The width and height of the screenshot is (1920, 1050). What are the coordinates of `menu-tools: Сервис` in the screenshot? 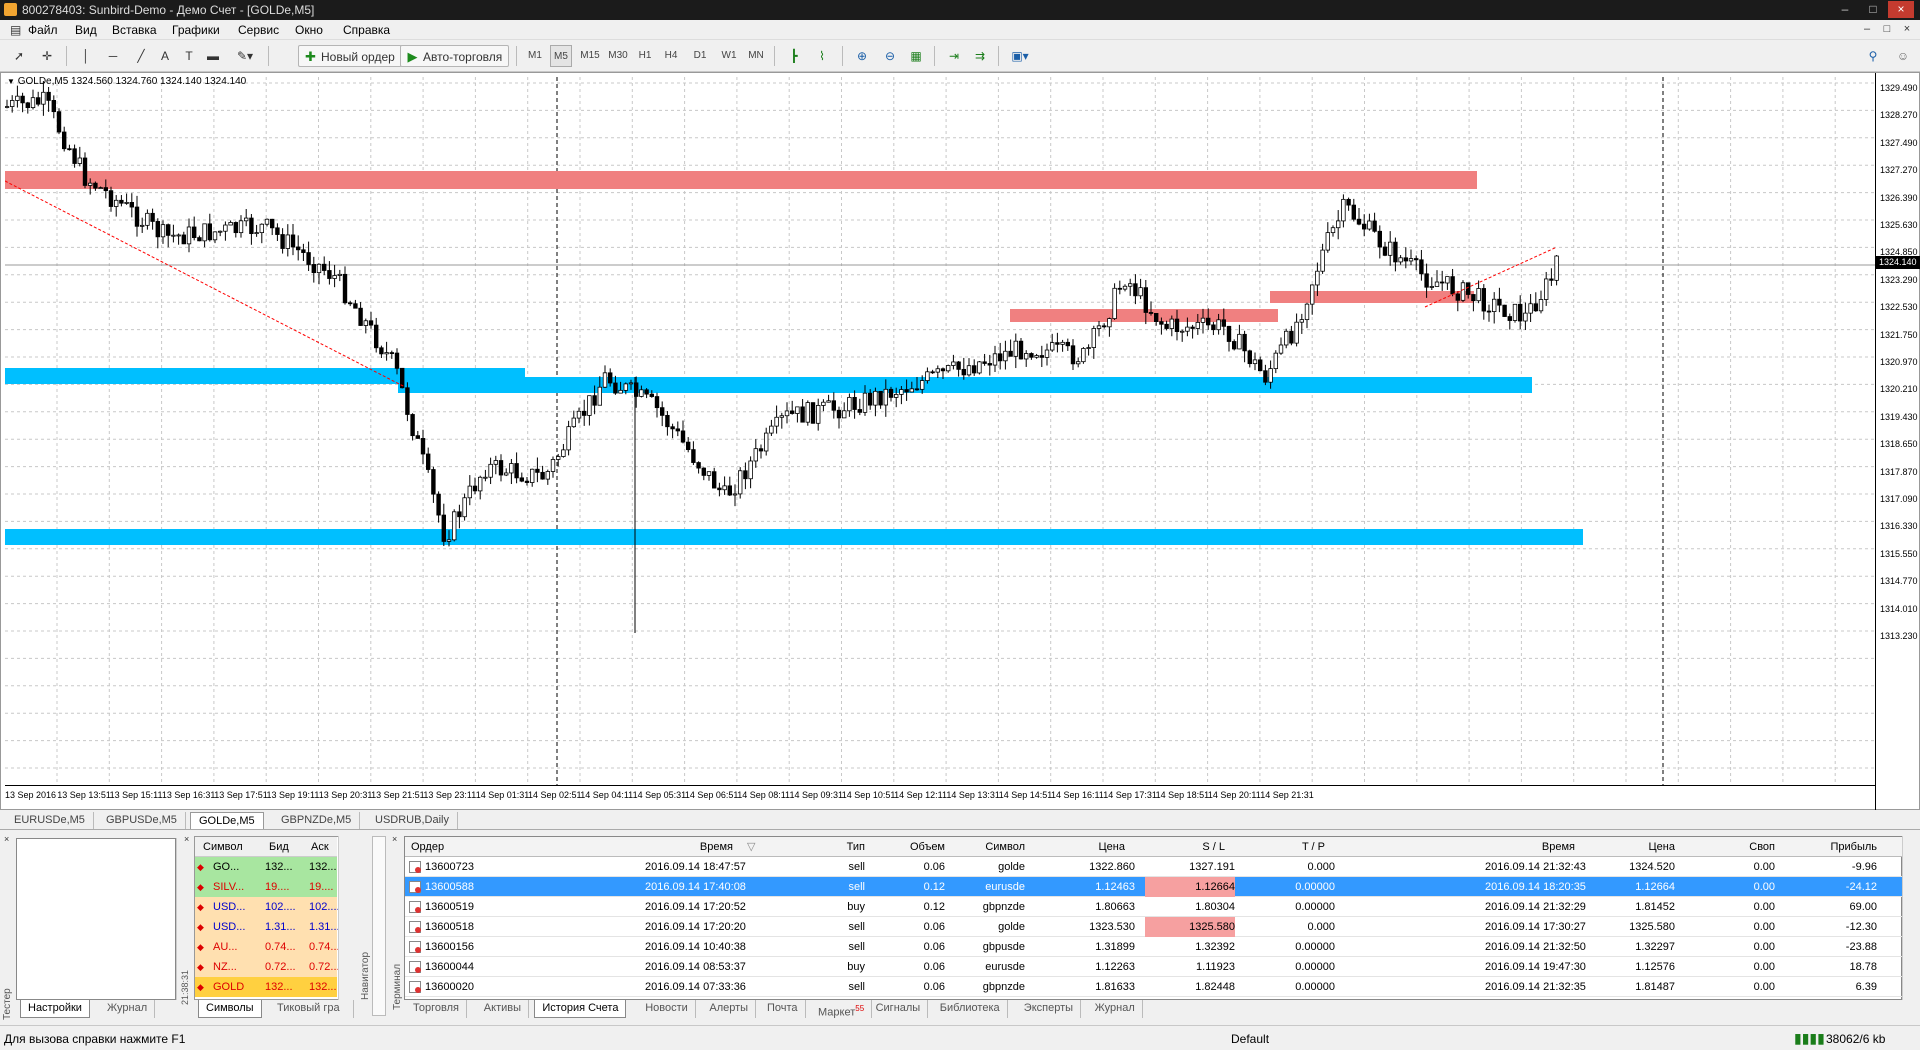 It's located at (258, 30).